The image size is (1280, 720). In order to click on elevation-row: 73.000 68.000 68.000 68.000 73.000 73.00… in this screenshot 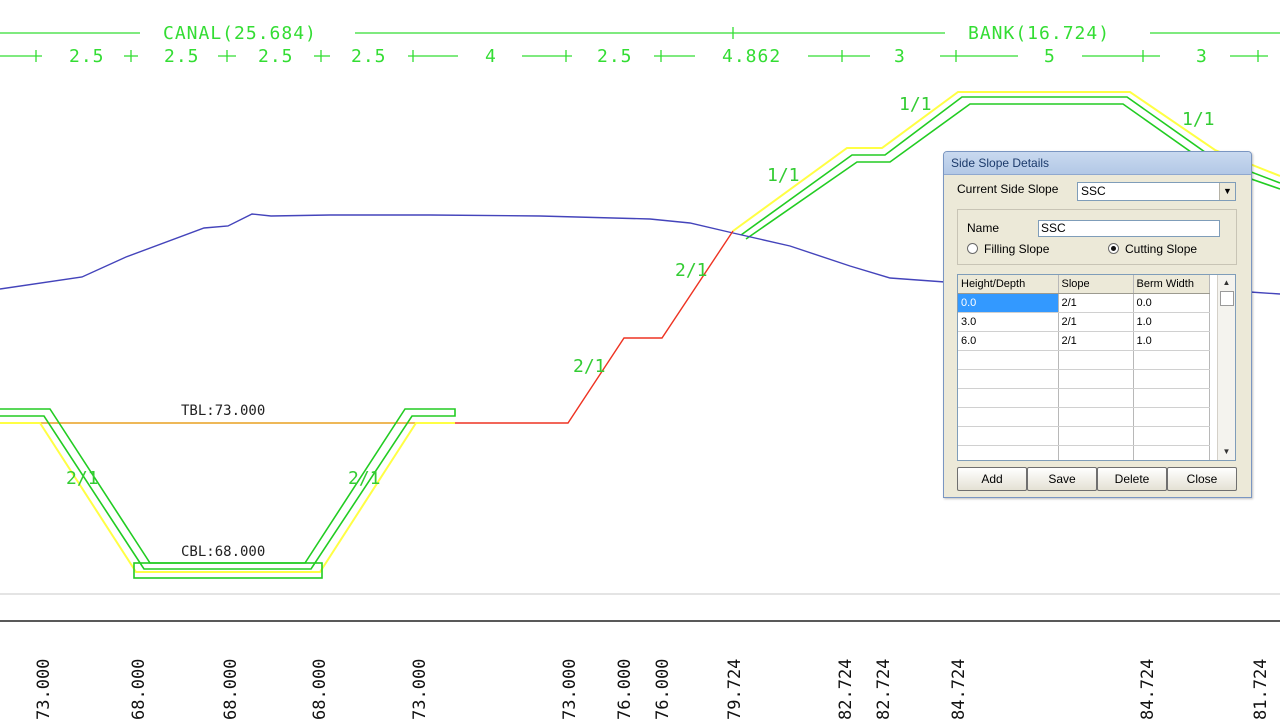, I will do `click(652, 689)`.